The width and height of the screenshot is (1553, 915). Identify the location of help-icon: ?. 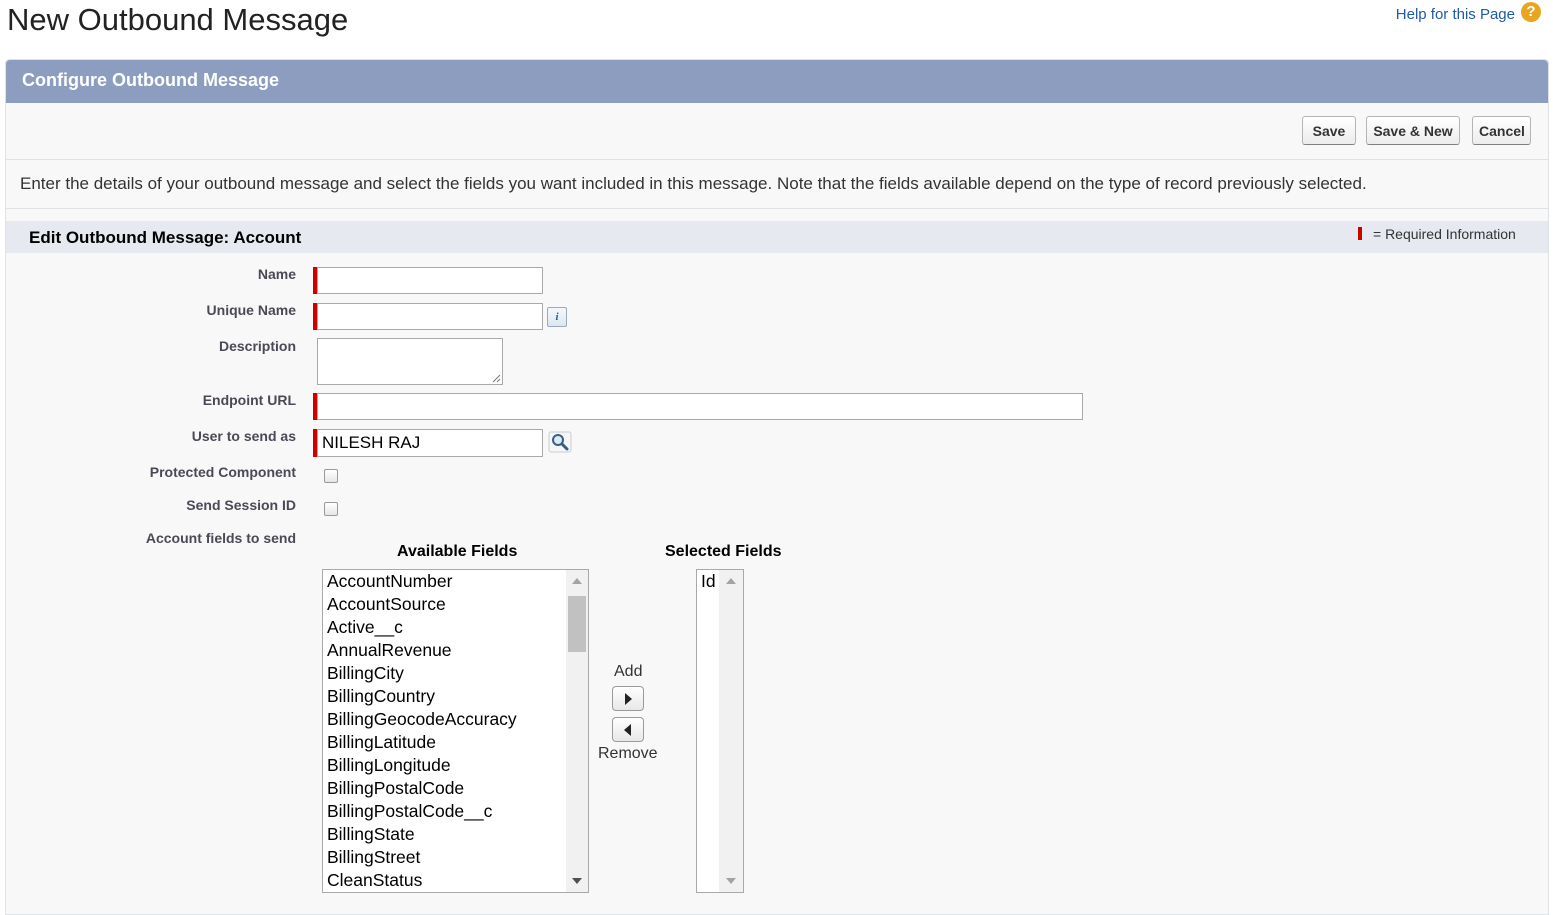
(1531, 12).